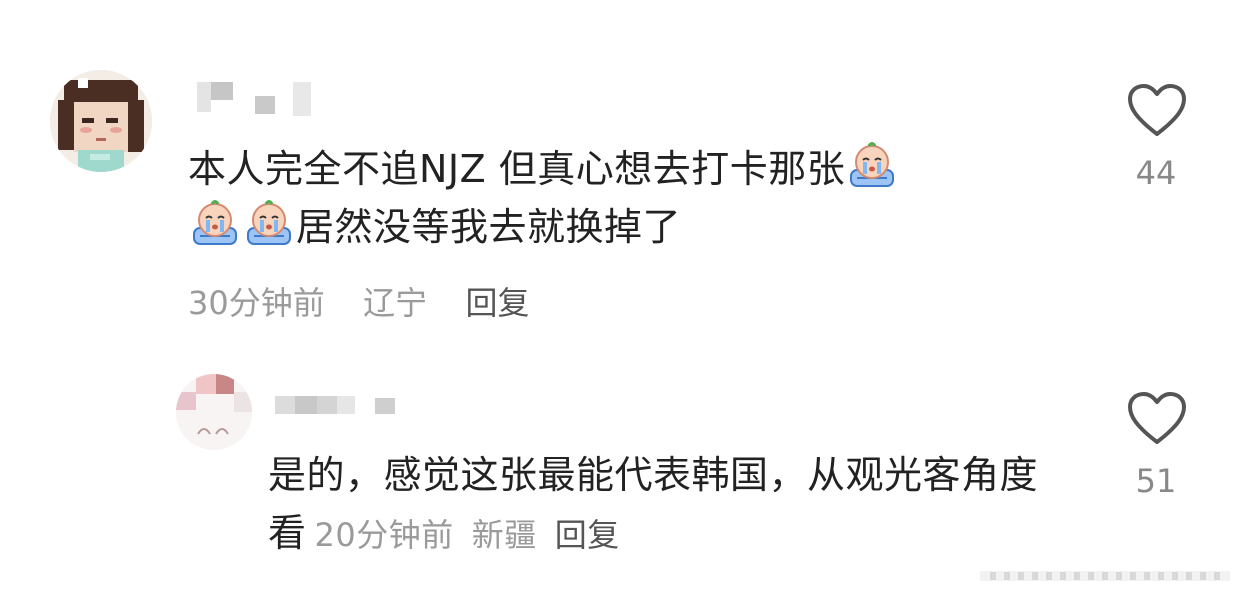  I want to click on comment-location: 新疆, so click(504, 535).